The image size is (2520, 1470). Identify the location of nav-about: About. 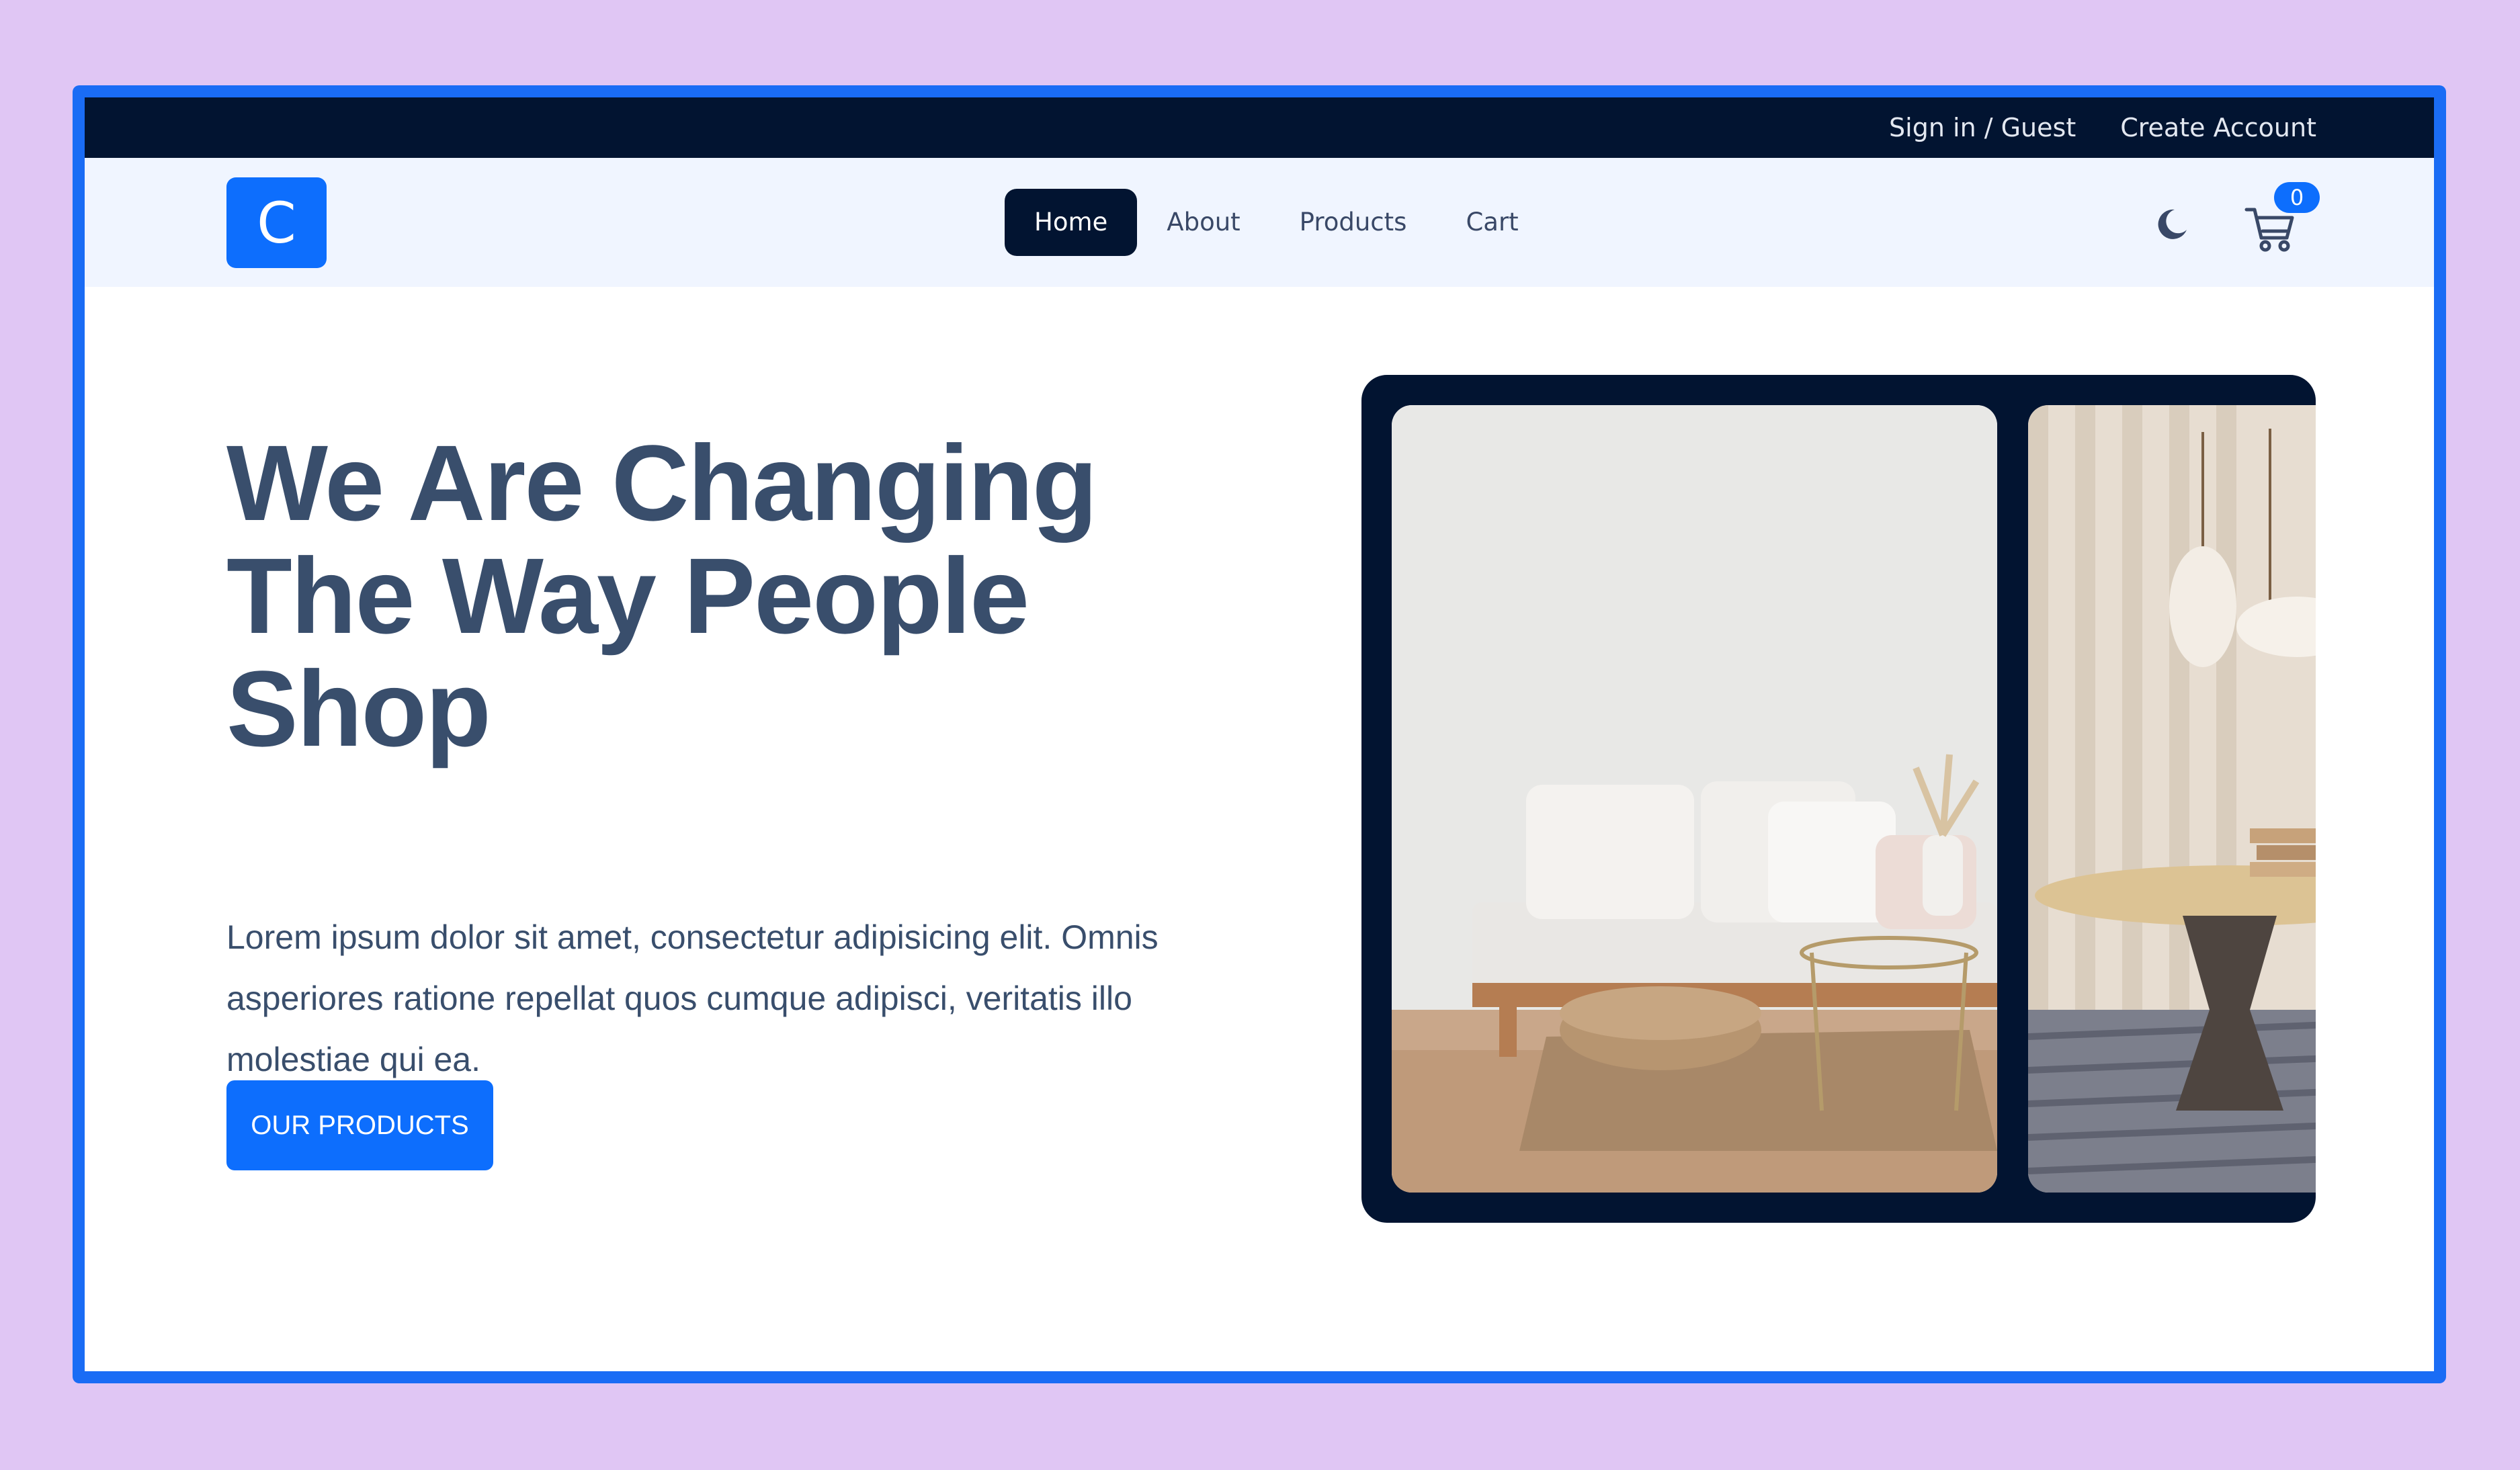
(1203, 222).